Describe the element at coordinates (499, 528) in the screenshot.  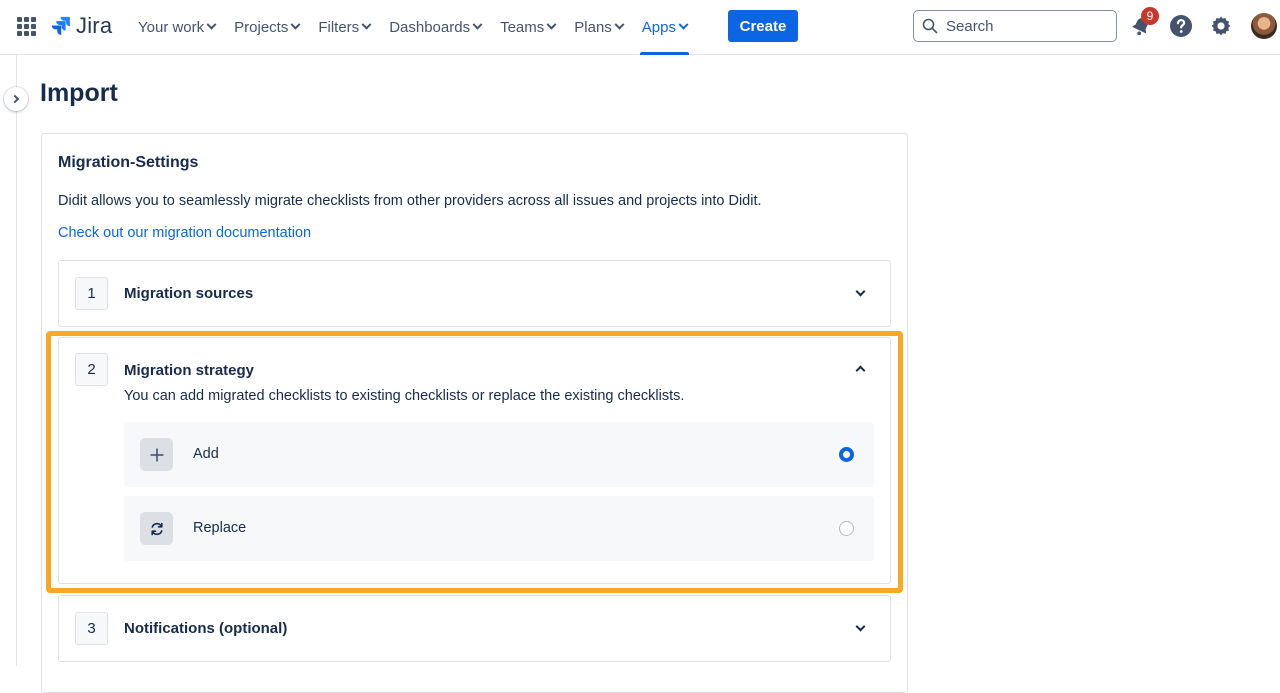
I see `strategy-option-replace: Replace` at that location.